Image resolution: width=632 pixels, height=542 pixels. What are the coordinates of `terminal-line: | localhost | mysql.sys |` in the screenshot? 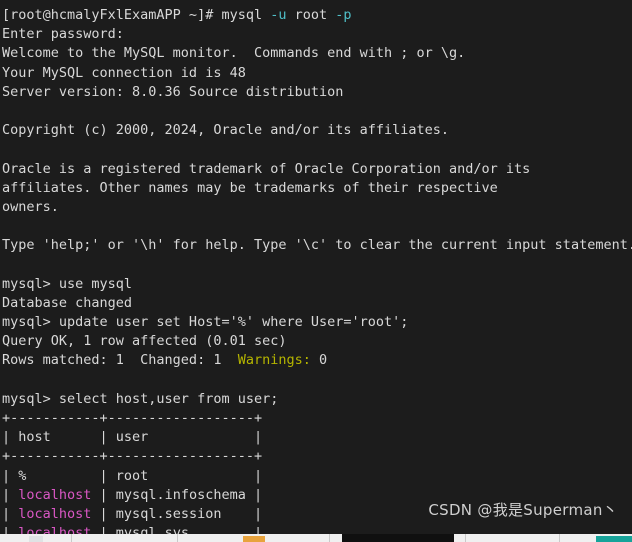 It's located at (317, 529).